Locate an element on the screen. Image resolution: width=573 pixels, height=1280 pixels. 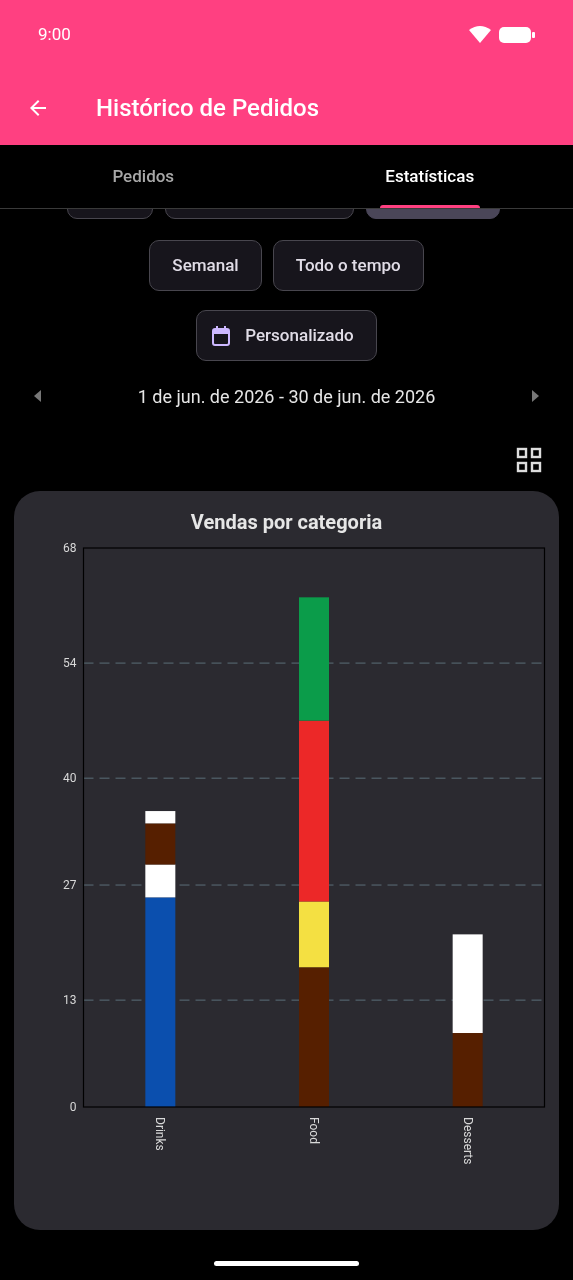
custom-range-chip: Personalizado is located at coordinates (286, 335).